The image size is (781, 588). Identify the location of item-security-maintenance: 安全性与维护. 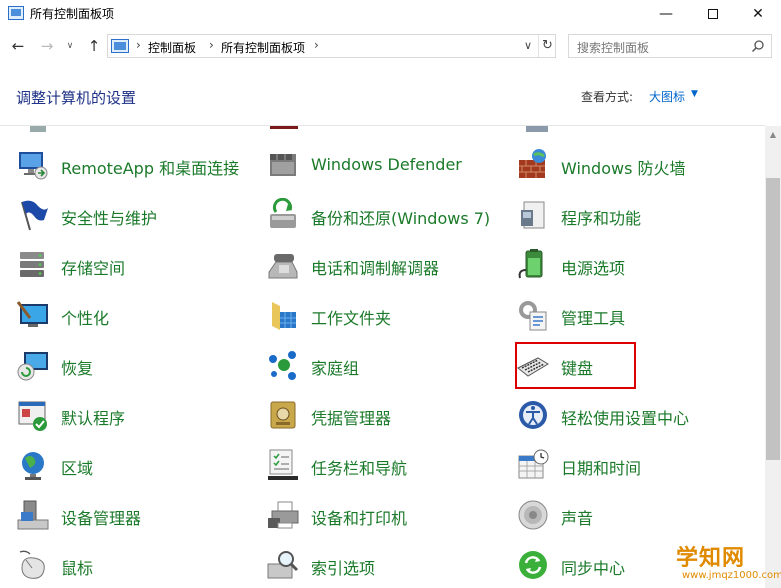
(136, 215).